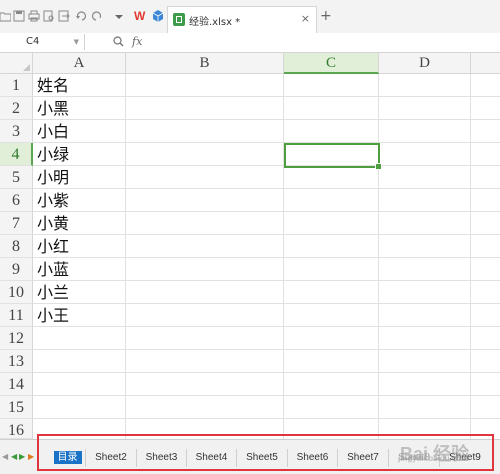 The width and height of the screenshot is (500, 474). Describe the element at coordinates (331, 63) in the screenshot. I see `column-header-c: C` at that location.